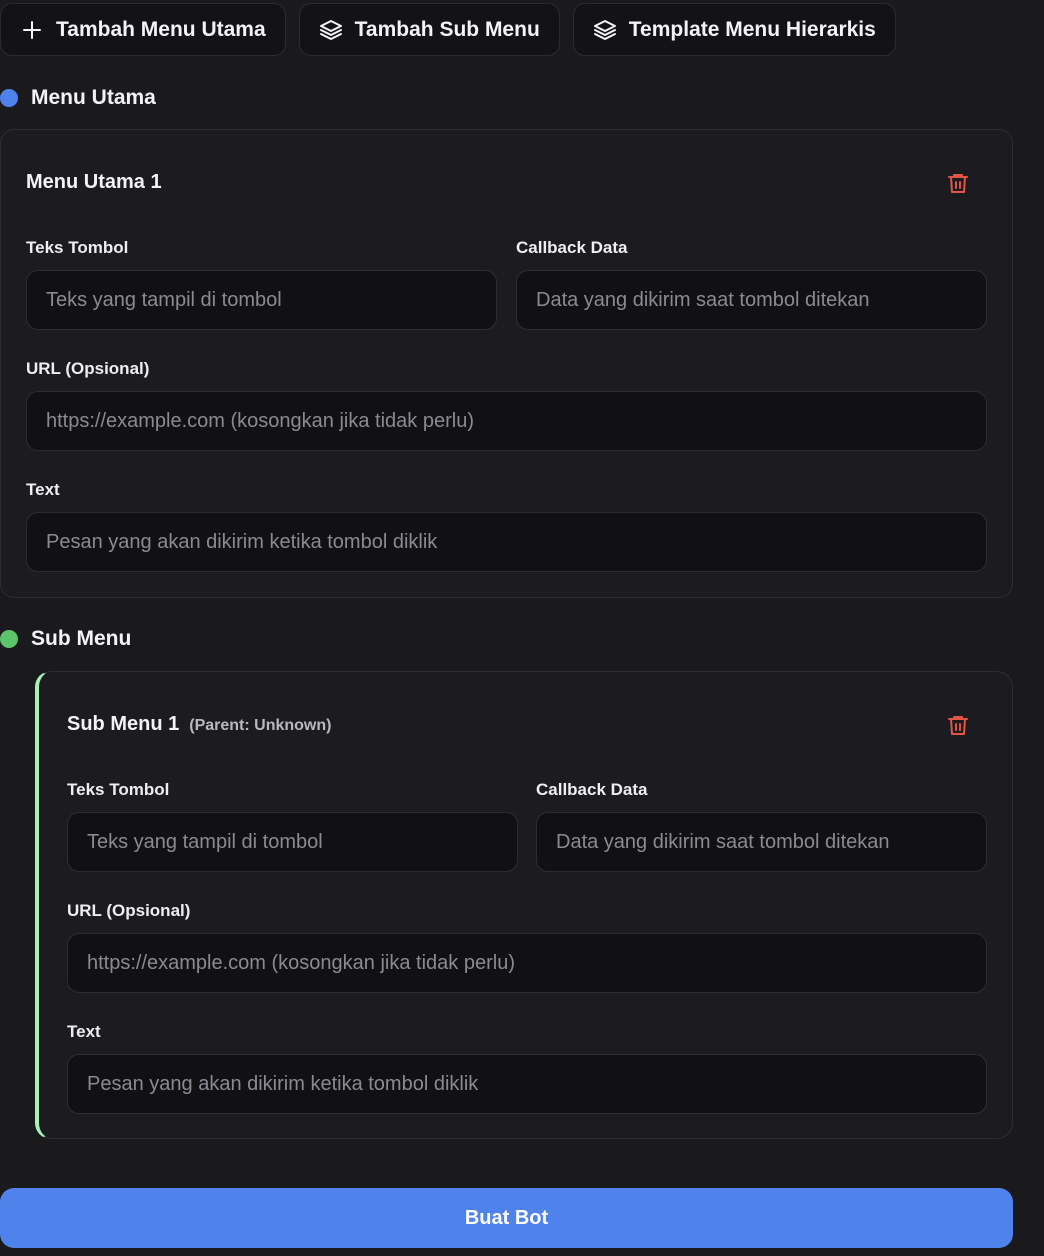  What do you see at coordinates (9, 98) in the screenshot?
I see `main-menu-dot` at bounding box center [9, 98].